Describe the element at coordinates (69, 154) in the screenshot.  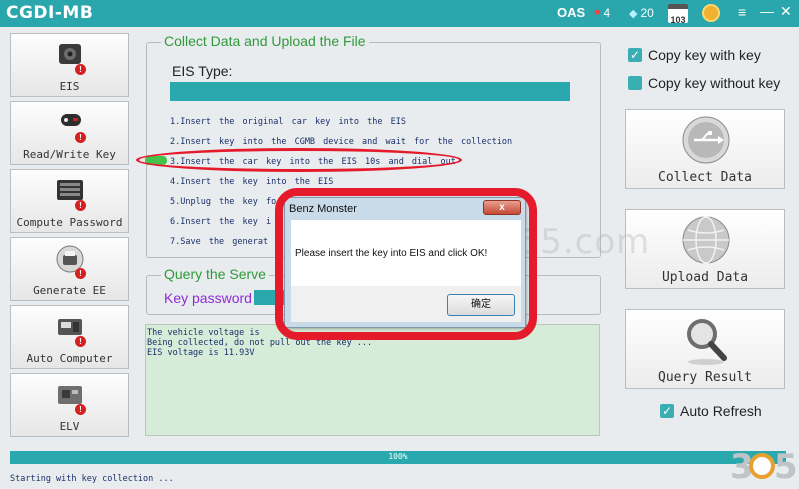
I see `sidebar-item-label: Read/Write Key` at that location.